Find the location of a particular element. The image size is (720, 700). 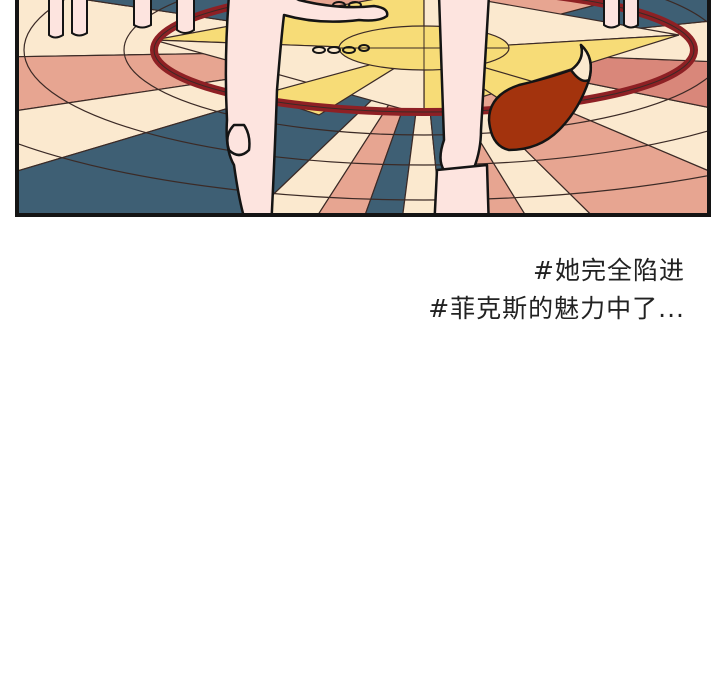

figure-right is located at coordinates (461, 106).